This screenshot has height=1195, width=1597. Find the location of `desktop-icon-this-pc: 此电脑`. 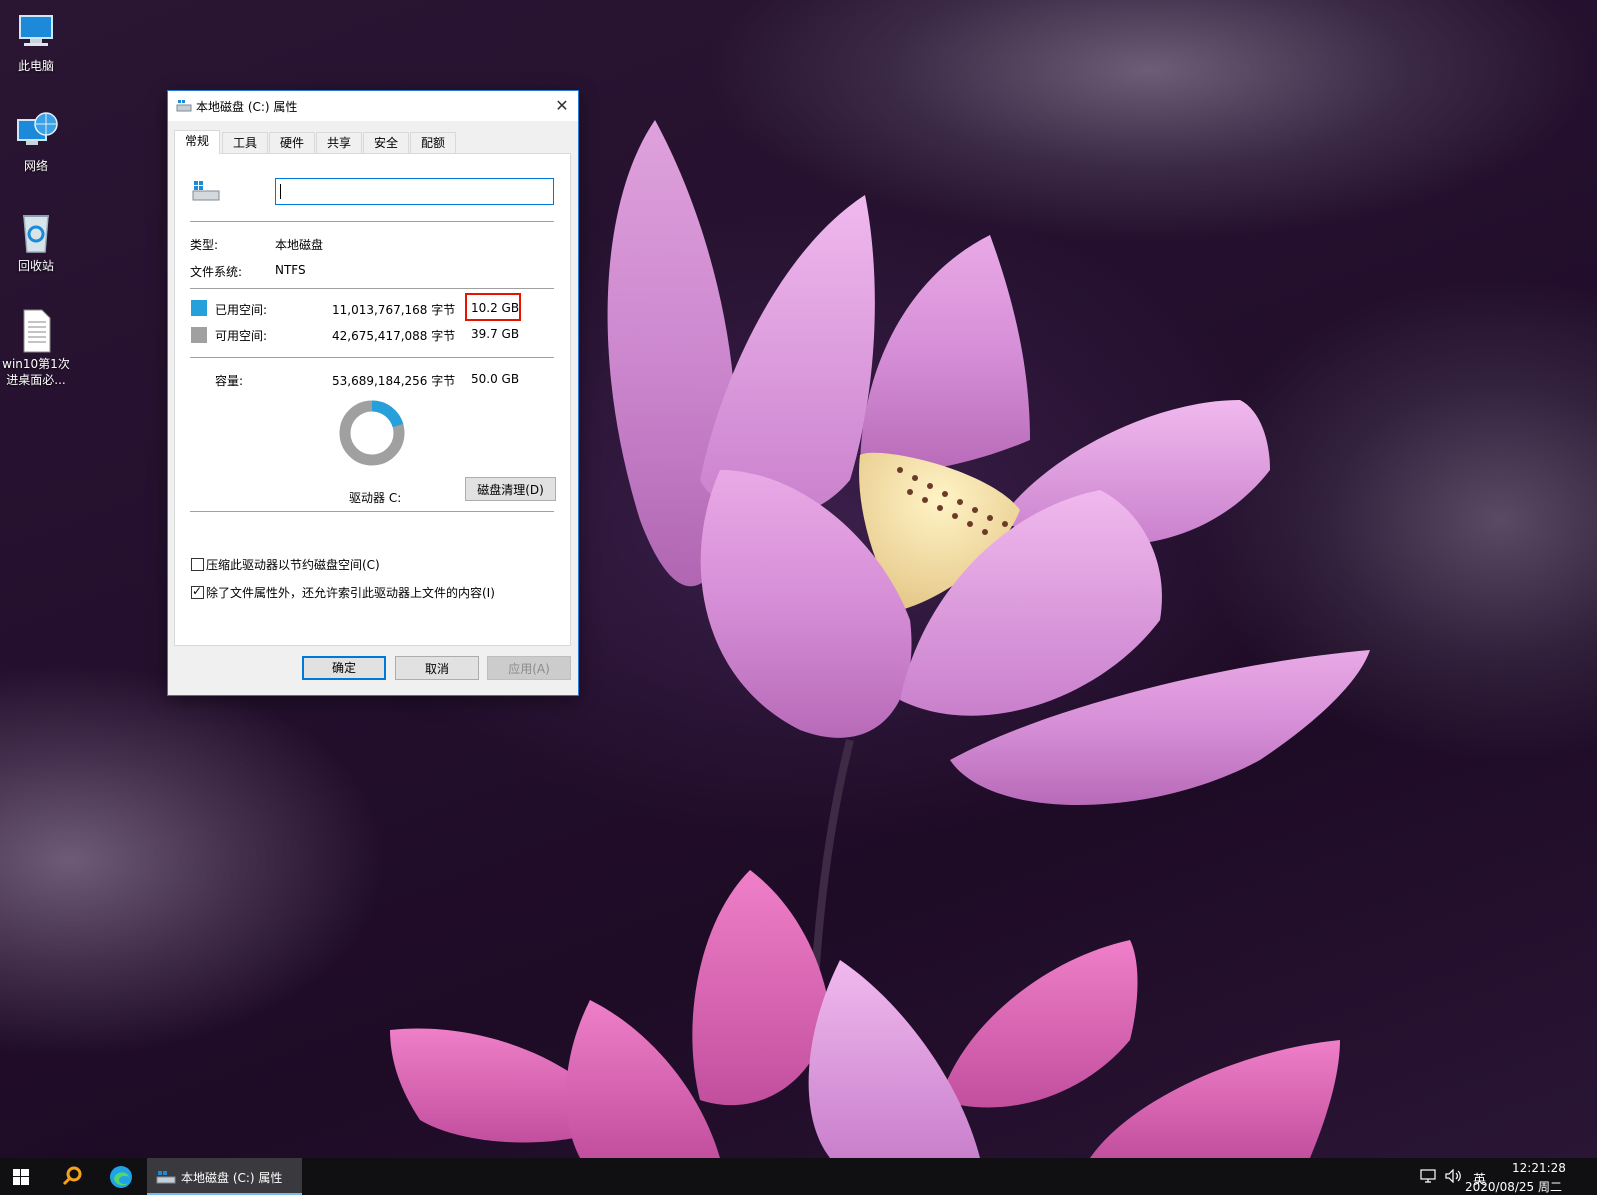

desktop-icon-this-pc: 此电脑 is located at coordinates (36, 41).